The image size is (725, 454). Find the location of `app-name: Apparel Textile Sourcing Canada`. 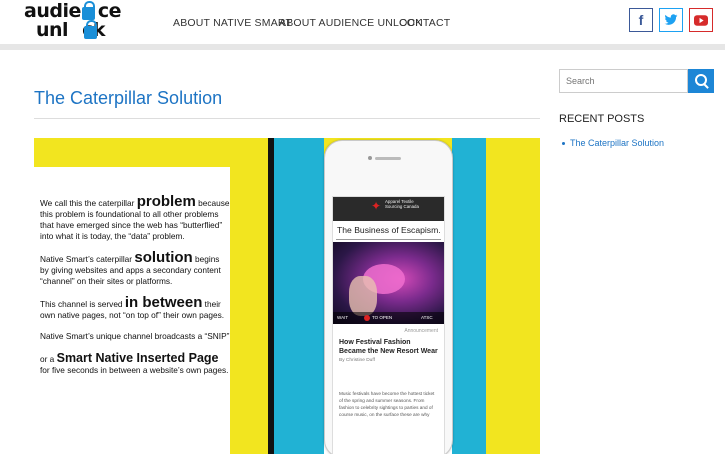

app-name: Apparel Textile Sourcing Canada is located at coordinates (402, 204).